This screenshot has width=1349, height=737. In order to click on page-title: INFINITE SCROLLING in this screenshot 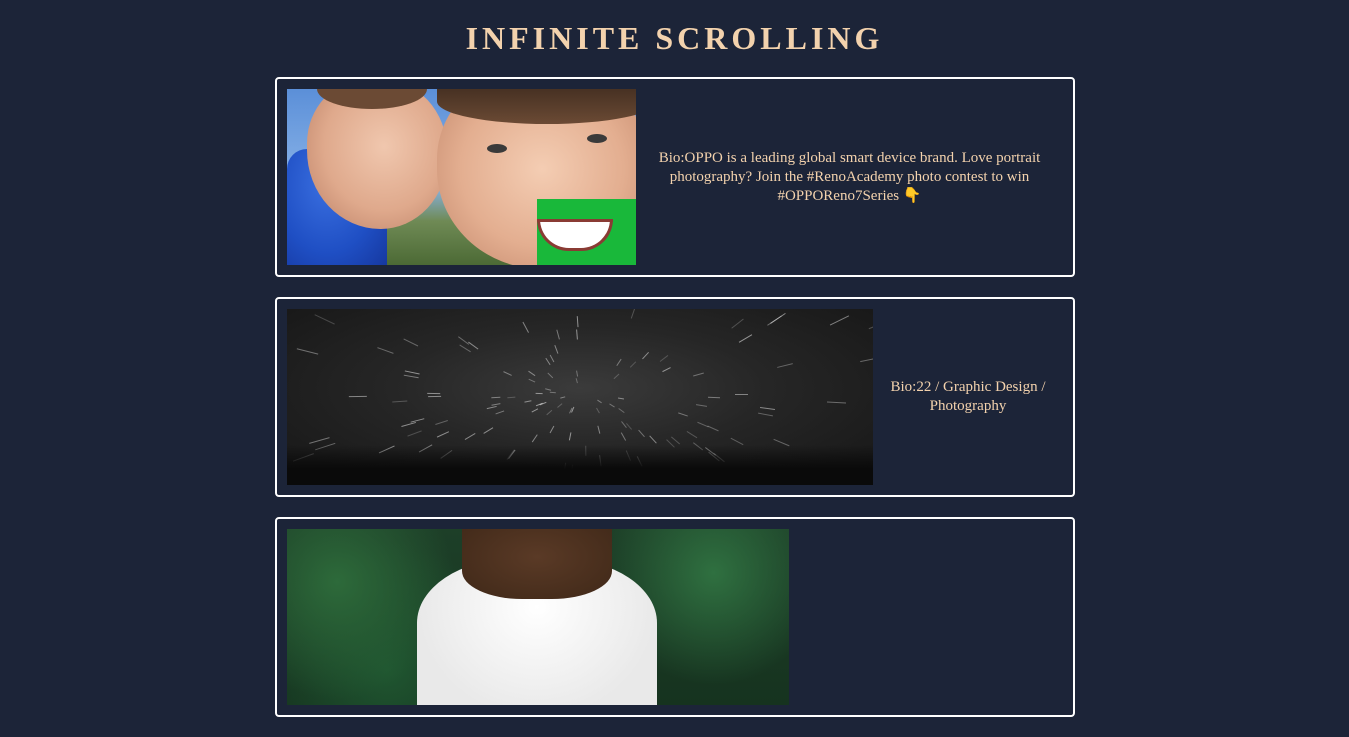, I will do `click(674, 38)`.